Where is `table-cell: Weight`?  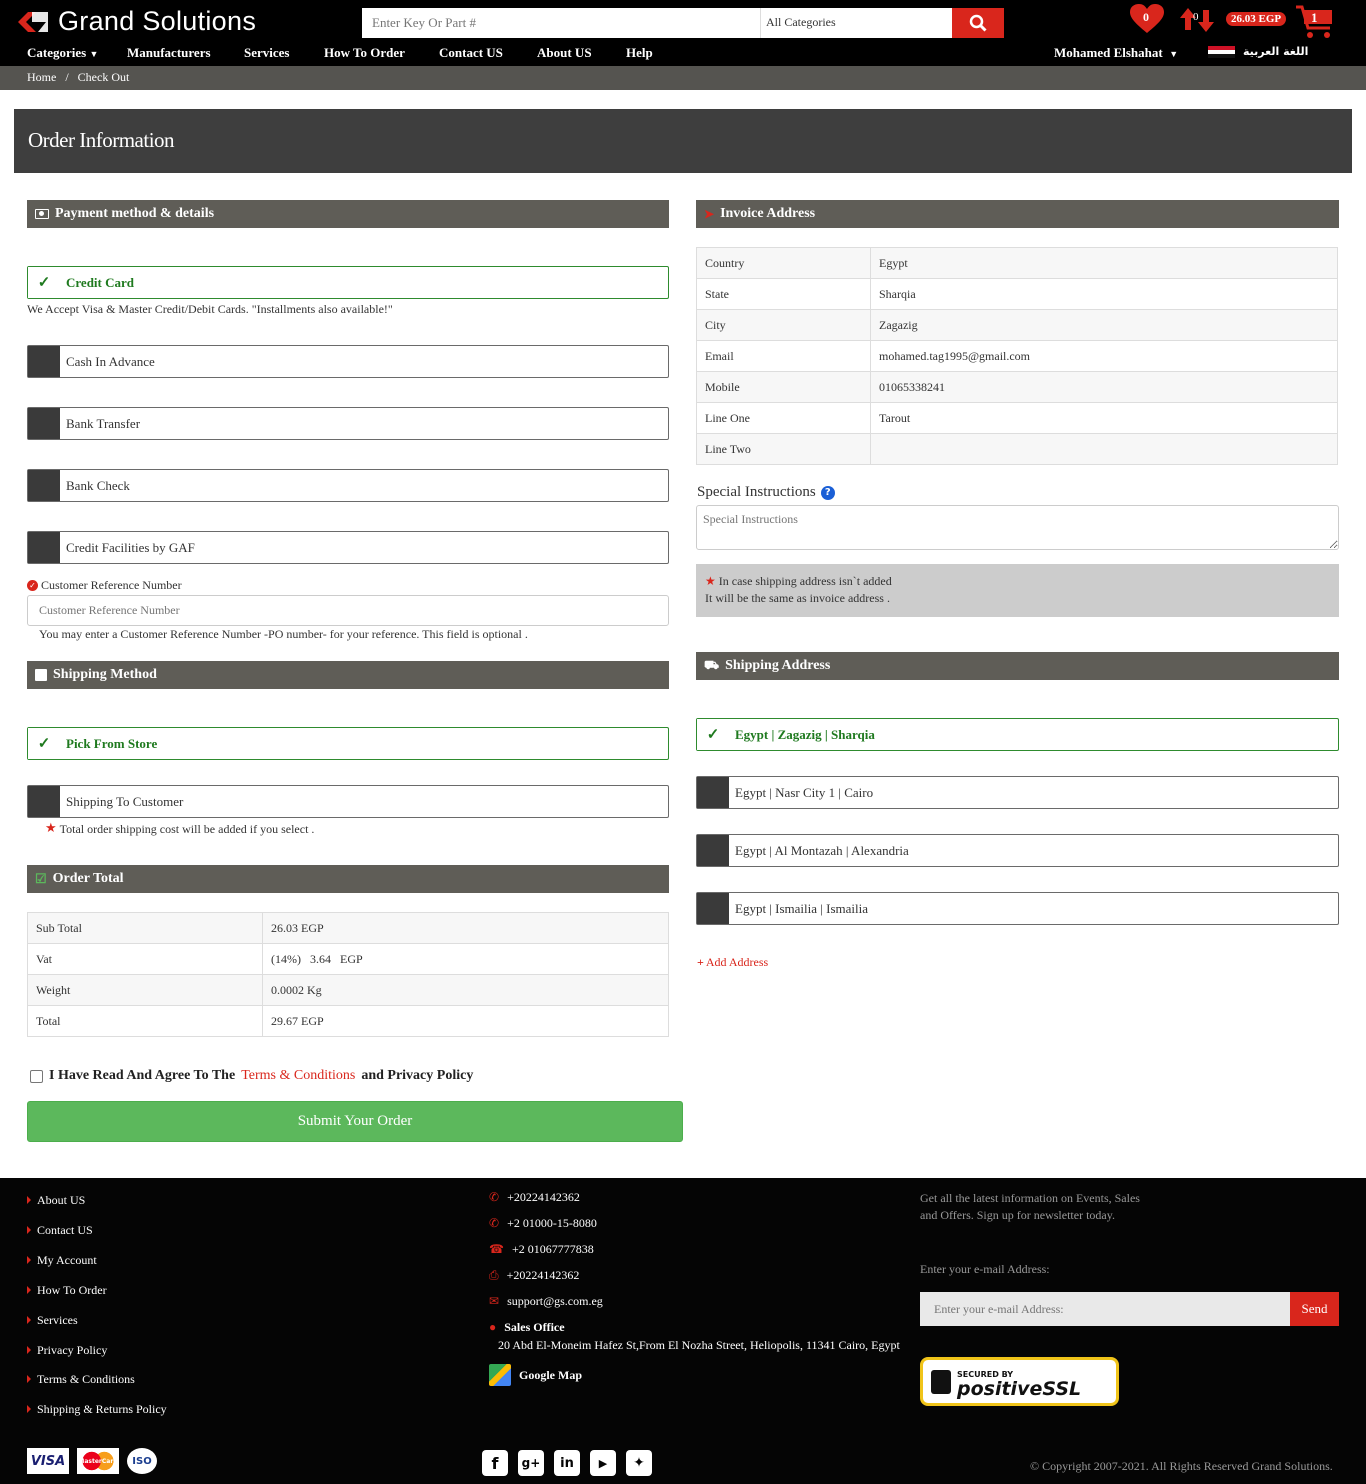 table-cell: Weight is located at coordinates (145, 990).